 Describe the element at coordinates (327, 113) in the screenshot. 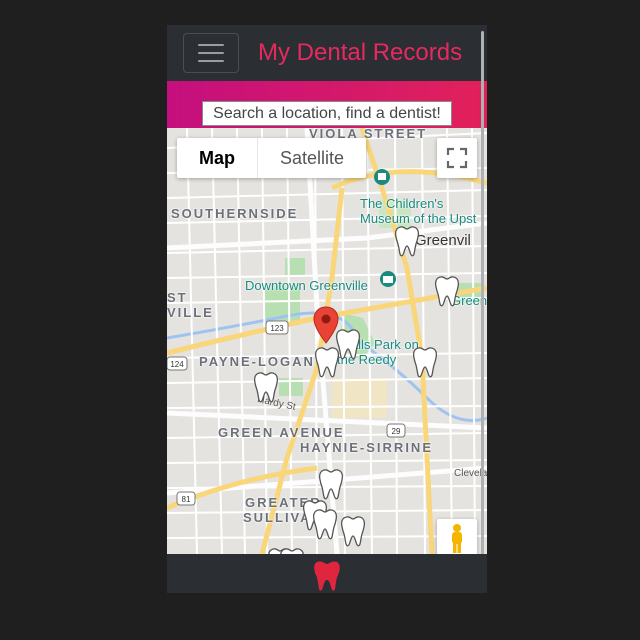

I see `location-search-input` at that location.